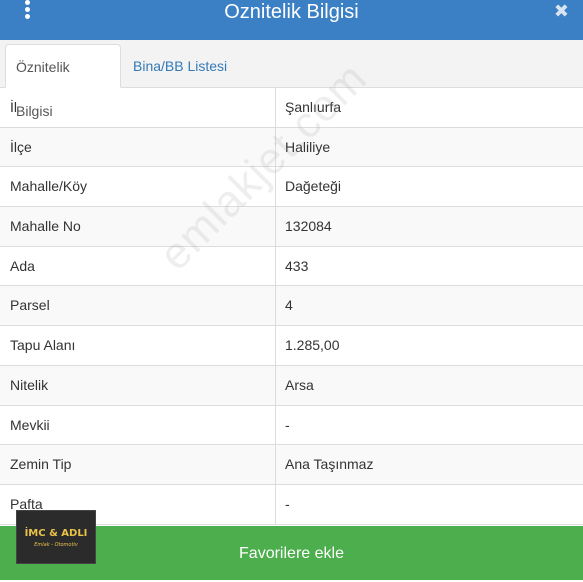 The height and width of the screenshot is (582, 583). I want to click on agency-logo: İMC & ADLI Emlak - Otomotiv, so click(56, 537).